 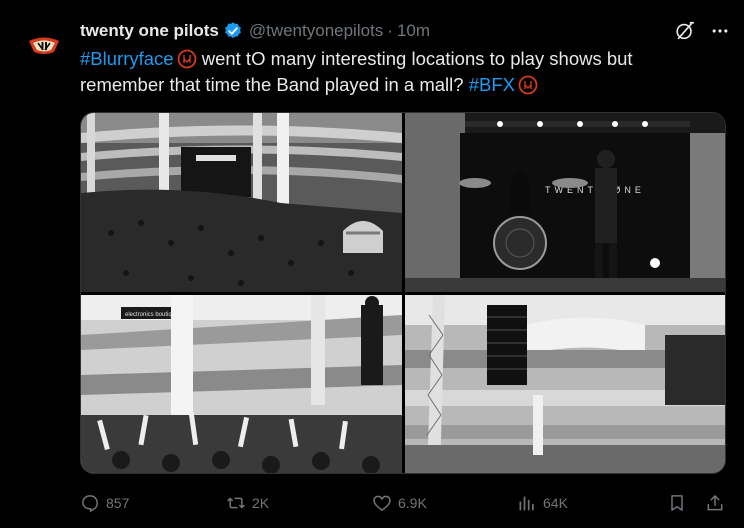 What do you see at coordinates (526, 503) in the screenshot?
I see `views-chart-icon` at bounding box center [526, 503].